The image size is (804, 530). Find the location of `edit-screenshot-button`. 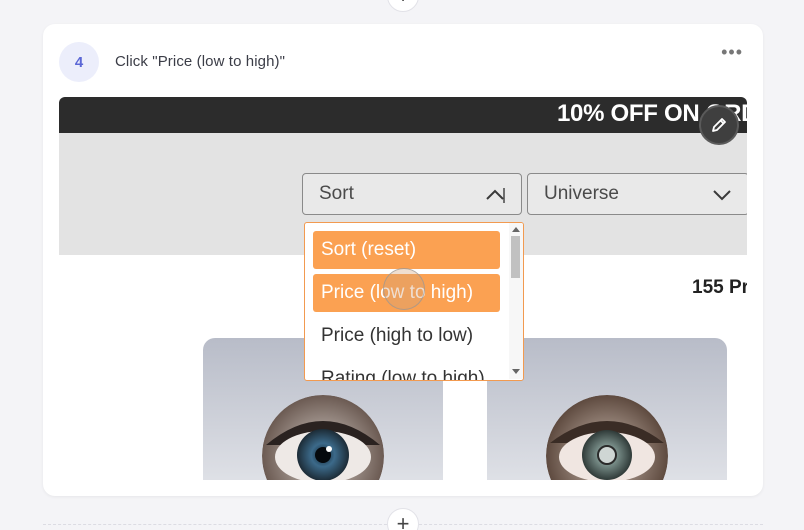

edit-screenshot-button is located at coordinates (719, 125).